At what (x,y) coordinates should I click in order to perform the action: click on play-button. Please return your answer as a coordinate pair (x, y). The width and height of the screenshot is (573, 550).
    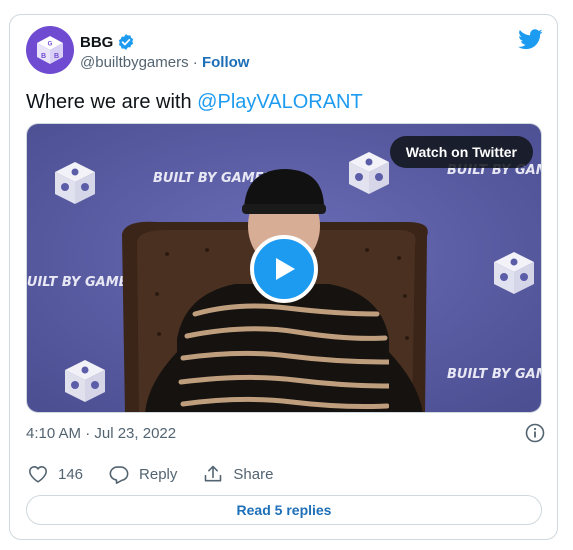
    Looking at the image, I should click on (284, 269).